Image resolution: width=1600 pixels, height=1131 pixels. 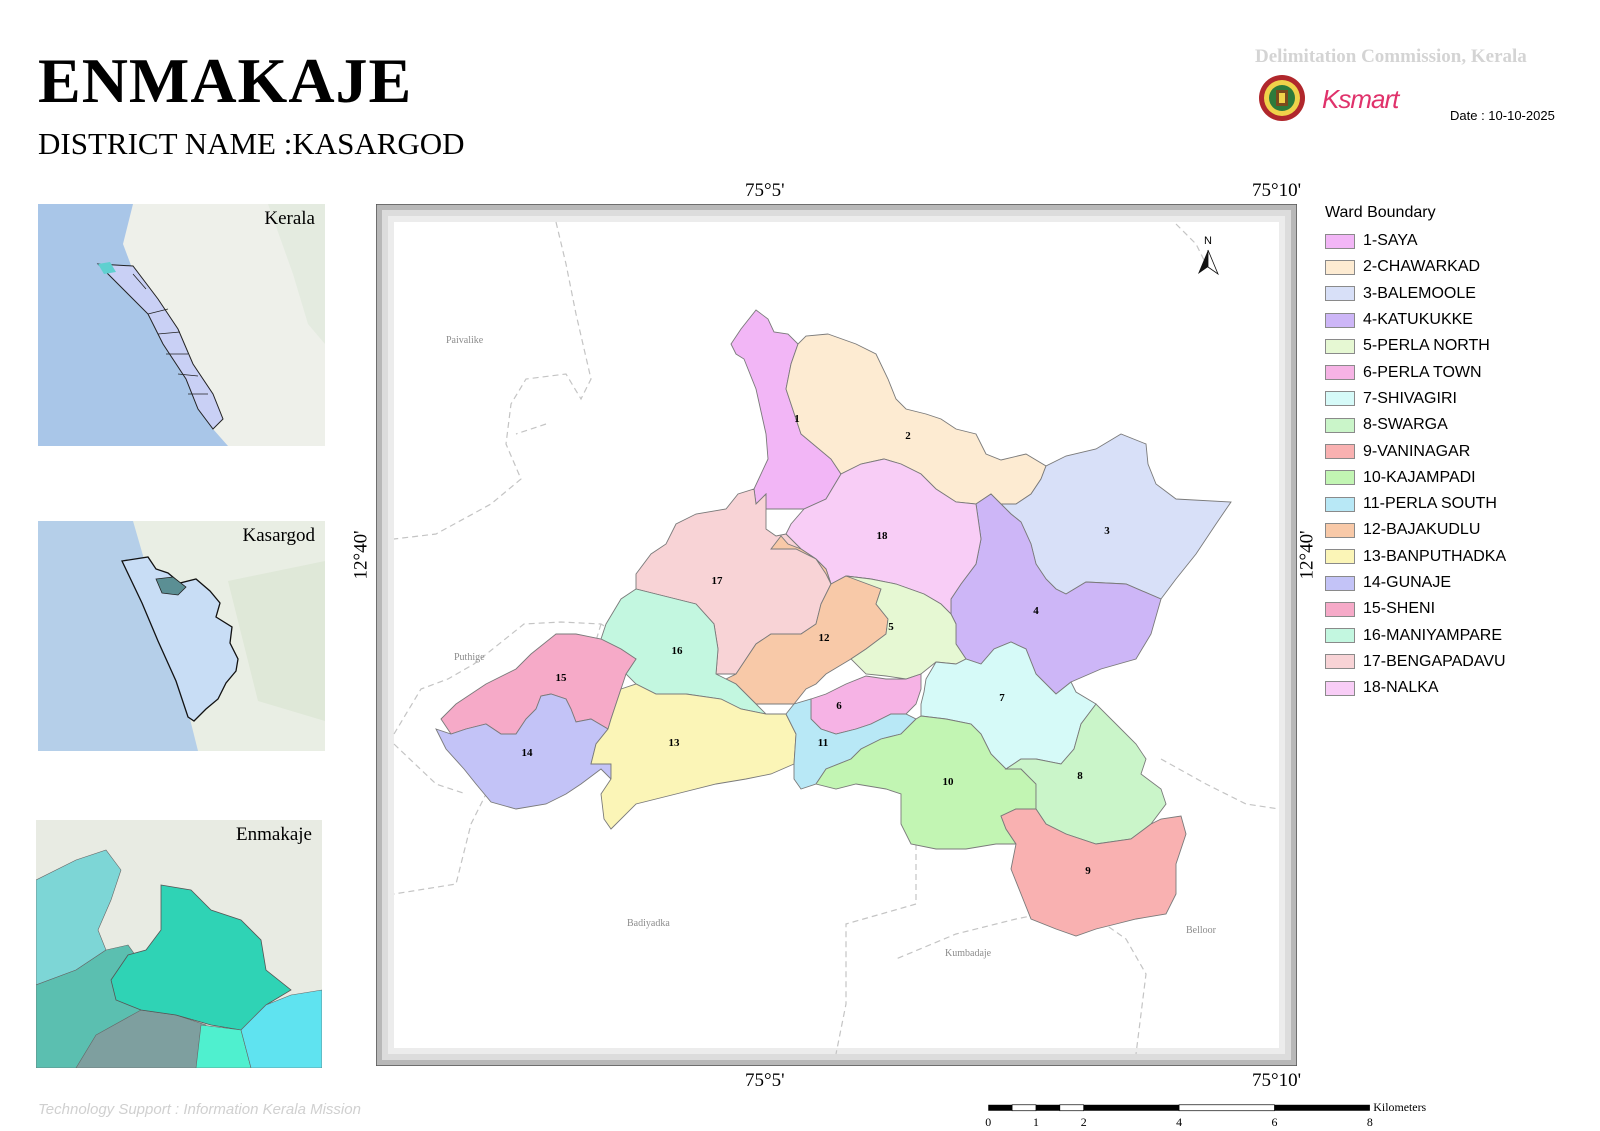 I want to click on legend-label: 6-PERLA TOWN, so click(x=1422, y=372).